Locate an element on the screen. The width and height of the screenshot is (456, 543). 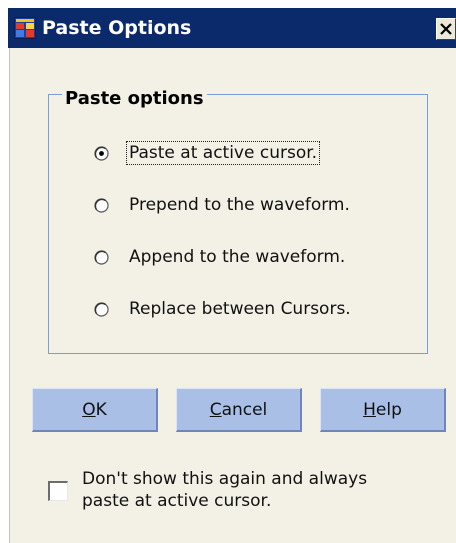
dont-show-again-checkbox is located at coordinates (58, 491).